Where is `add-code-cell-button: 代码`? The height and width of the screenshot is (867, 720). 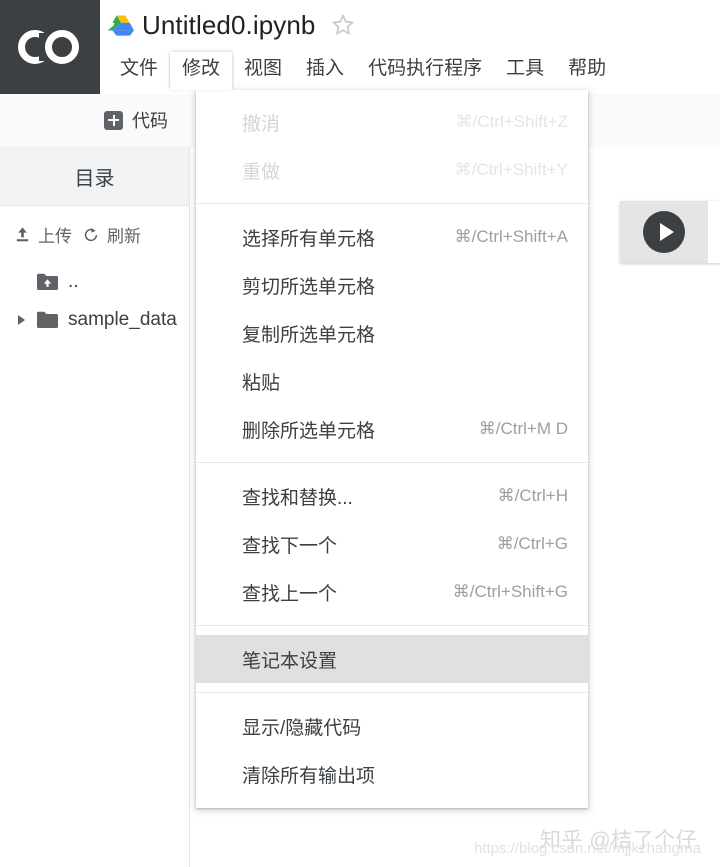
add-code-cell-button: 代码 is located at coordinates (136, 120).